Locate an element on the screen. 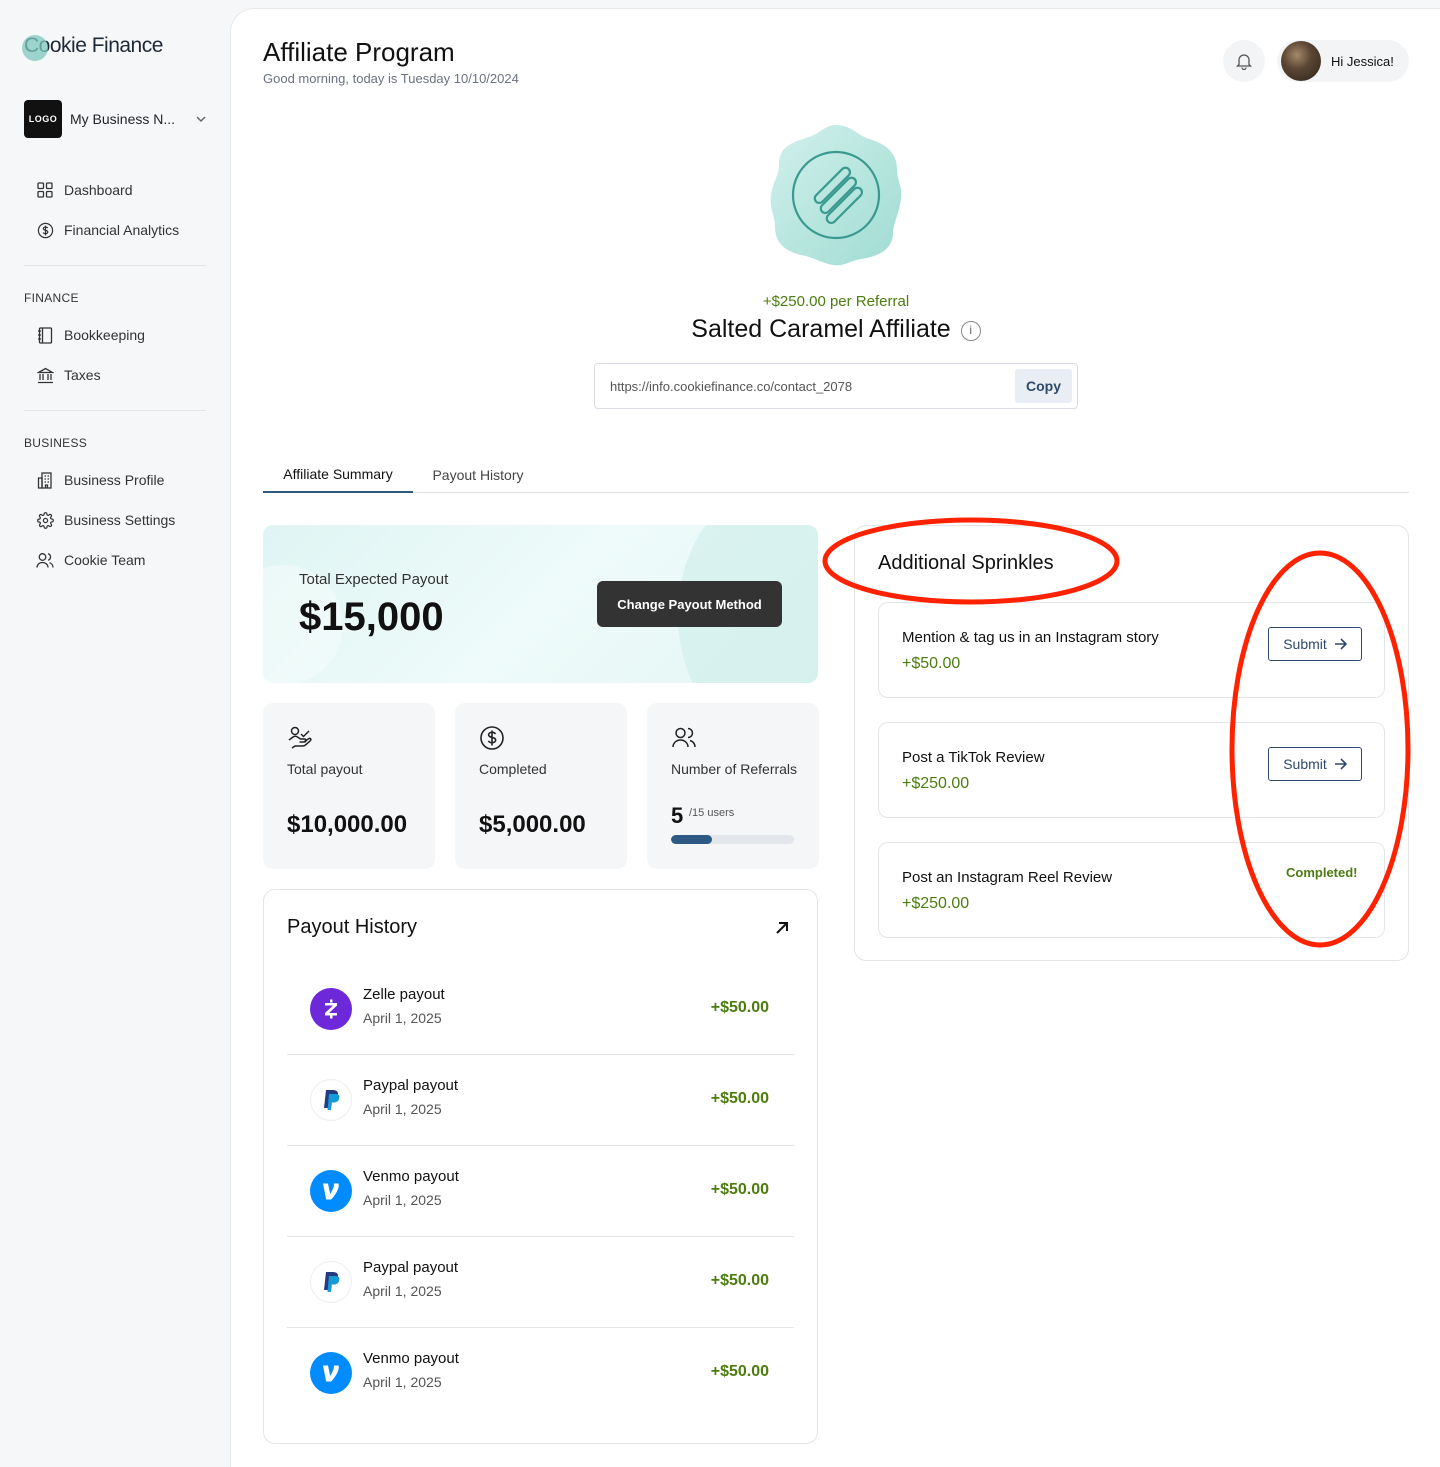  task-name: Post a TikTok Review is located at coordinates (973, 757).